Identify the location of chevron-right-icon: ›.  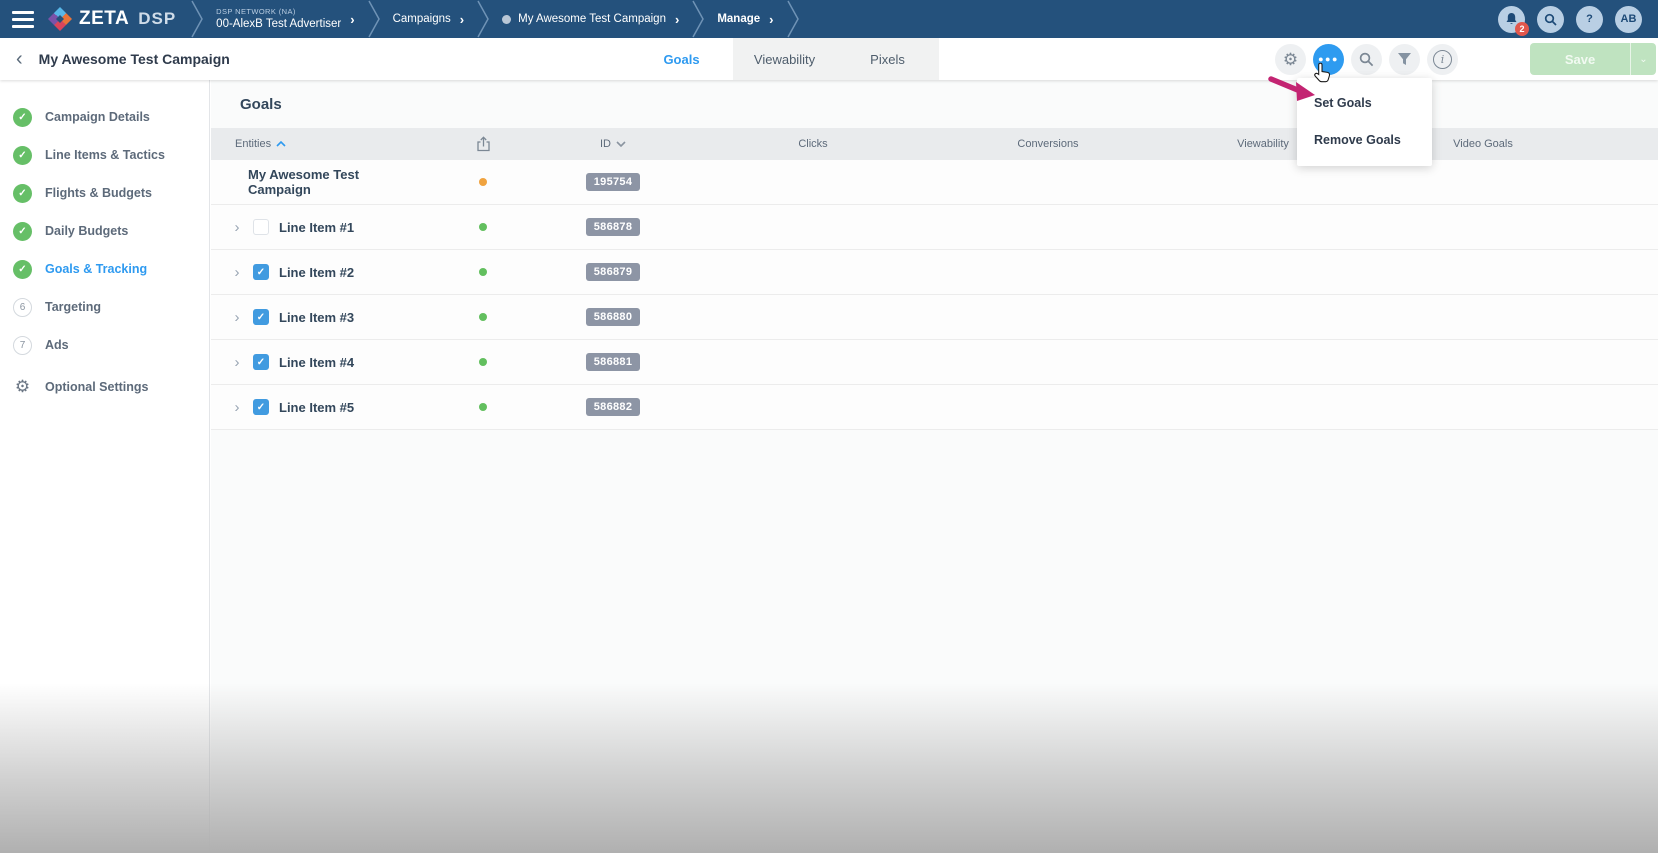
(352, 19).